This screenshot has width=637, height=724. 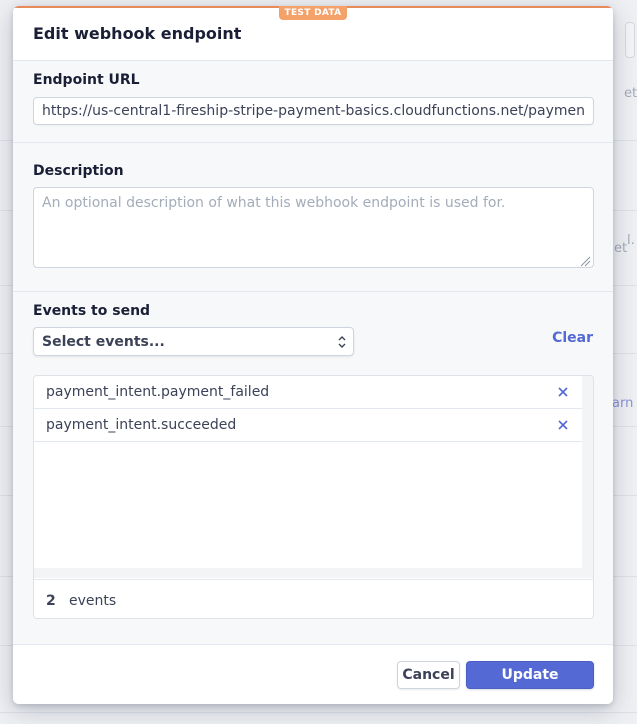 I want to click on list-item: payment_intent.succeeded, so click(x=308, y=425).